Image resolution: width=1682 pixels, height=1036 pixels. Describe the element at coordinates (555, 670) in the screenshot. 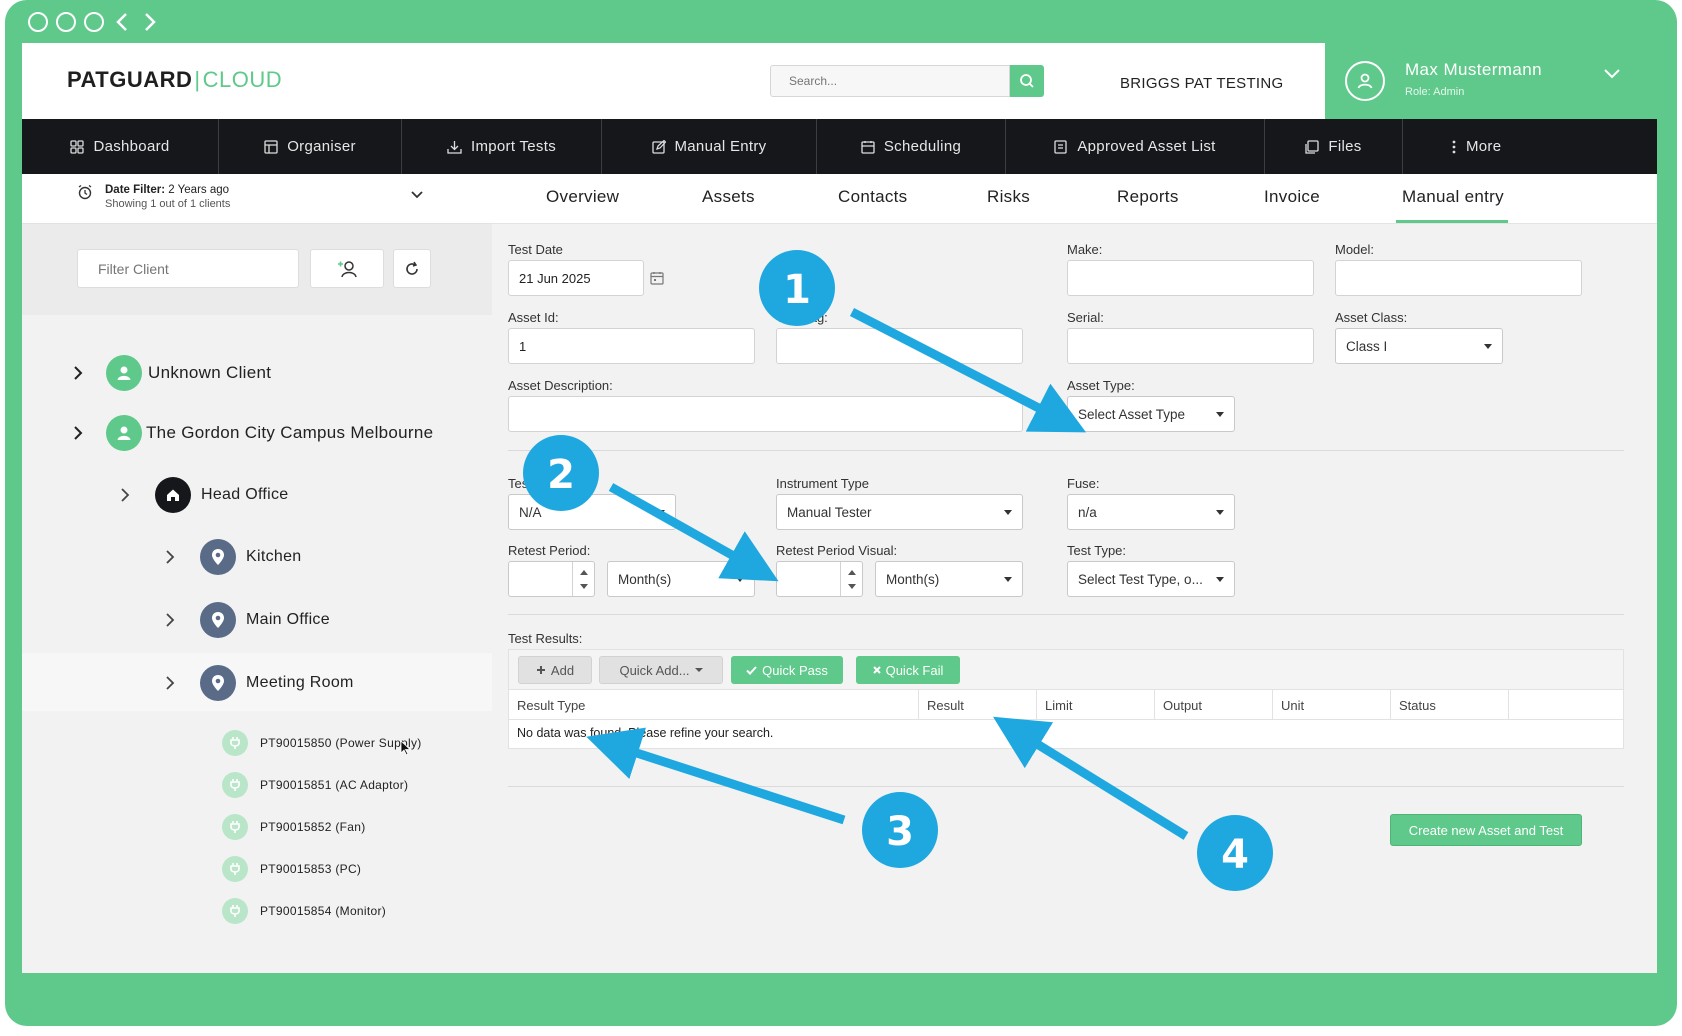

I see `add-result-button: Add` at that location.